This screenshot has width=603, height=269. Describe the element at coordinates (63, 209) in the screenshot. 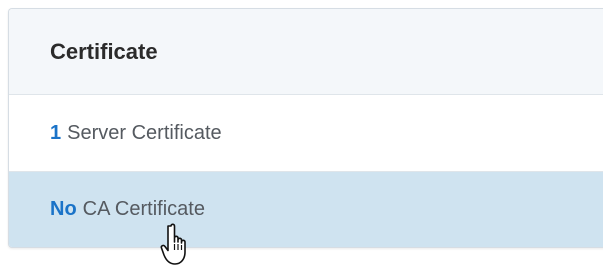

I see `ca-certificate-count: No` at that location.